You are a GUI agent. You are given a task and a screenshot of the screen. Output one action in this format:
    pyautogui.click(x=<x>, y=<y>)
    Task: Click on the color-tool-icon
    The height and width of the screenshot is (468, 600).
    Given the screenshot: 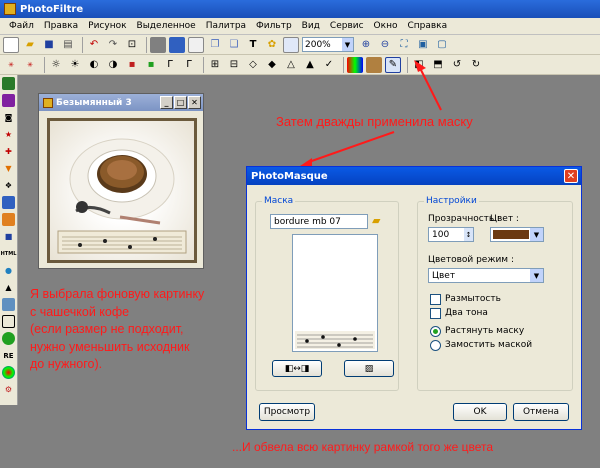 What is the action you would take?
    pyautogui.click(x=8, y=83)
    